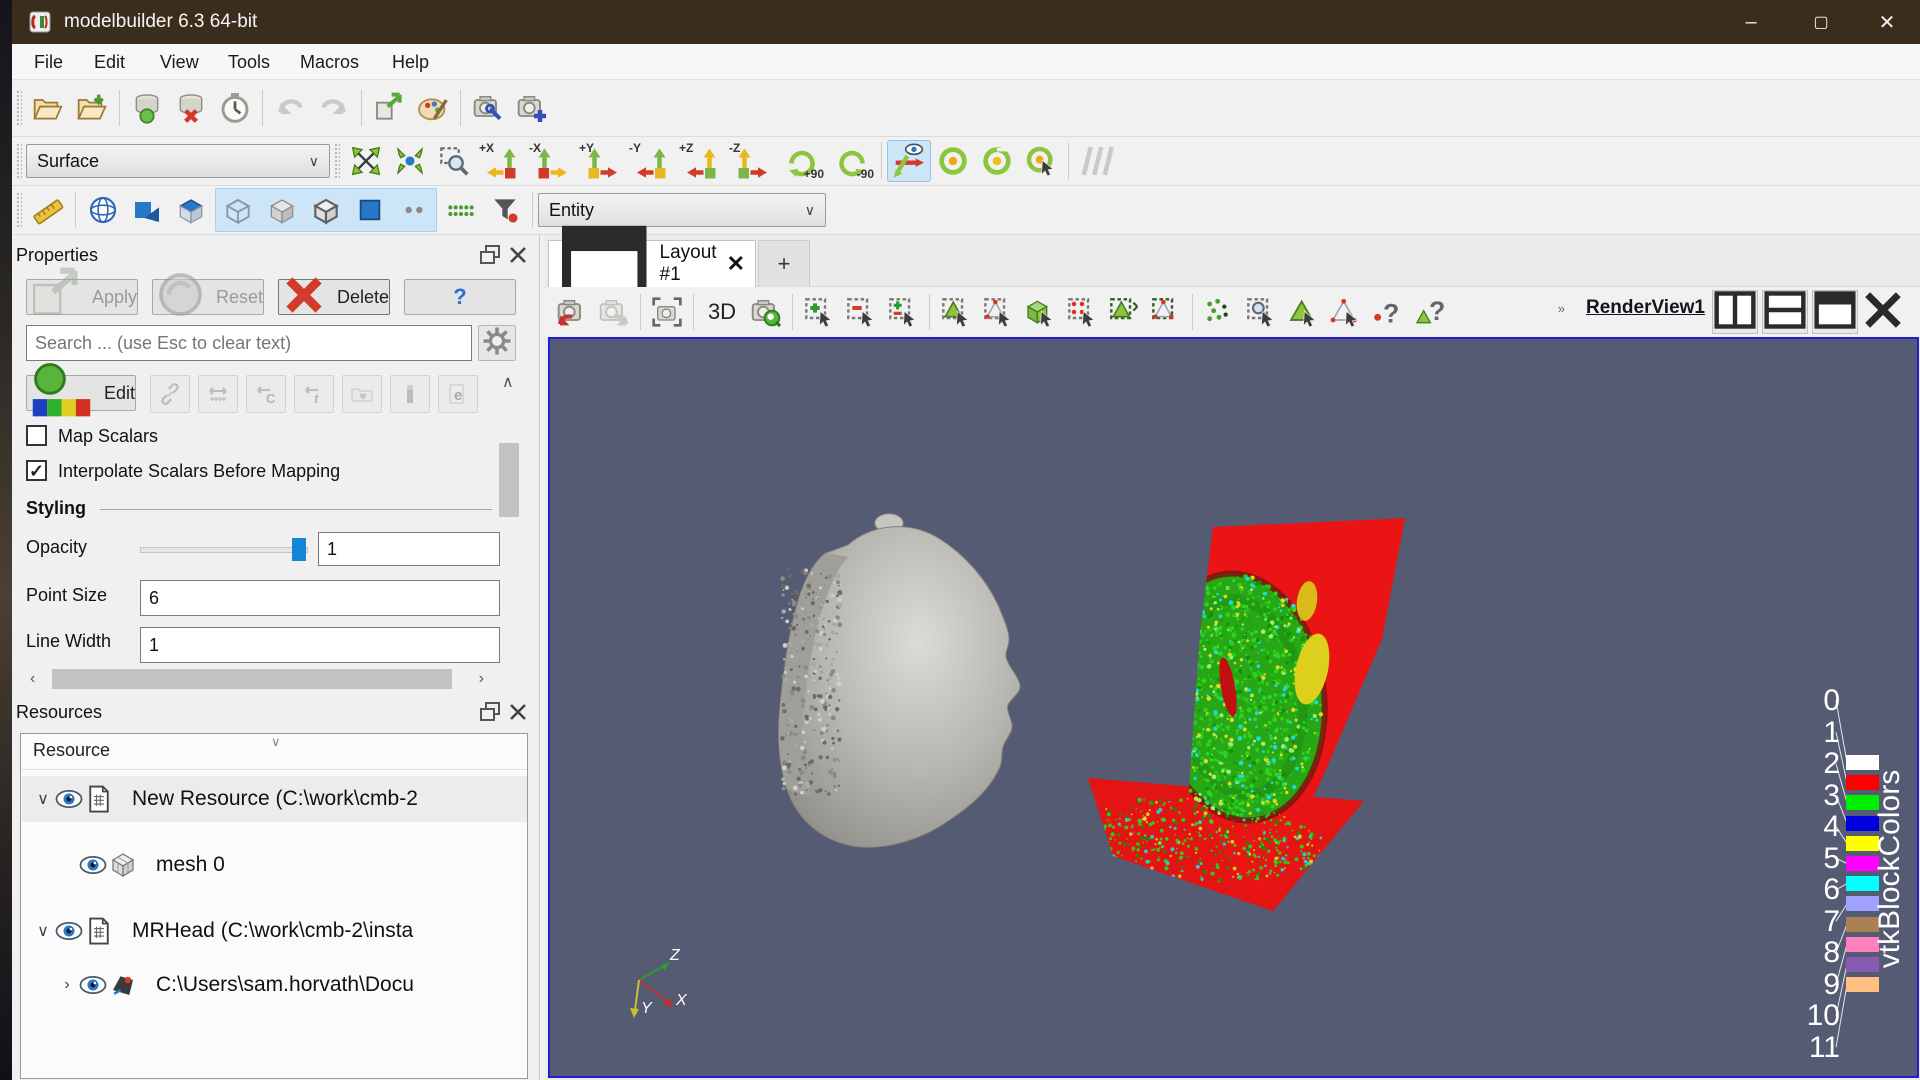 Image resolution: width=1920 pixels, height=1080 pixels. Describe the element at coordinates (334, 295) in the screenshot. I see `delete-button: Delete` at that location.